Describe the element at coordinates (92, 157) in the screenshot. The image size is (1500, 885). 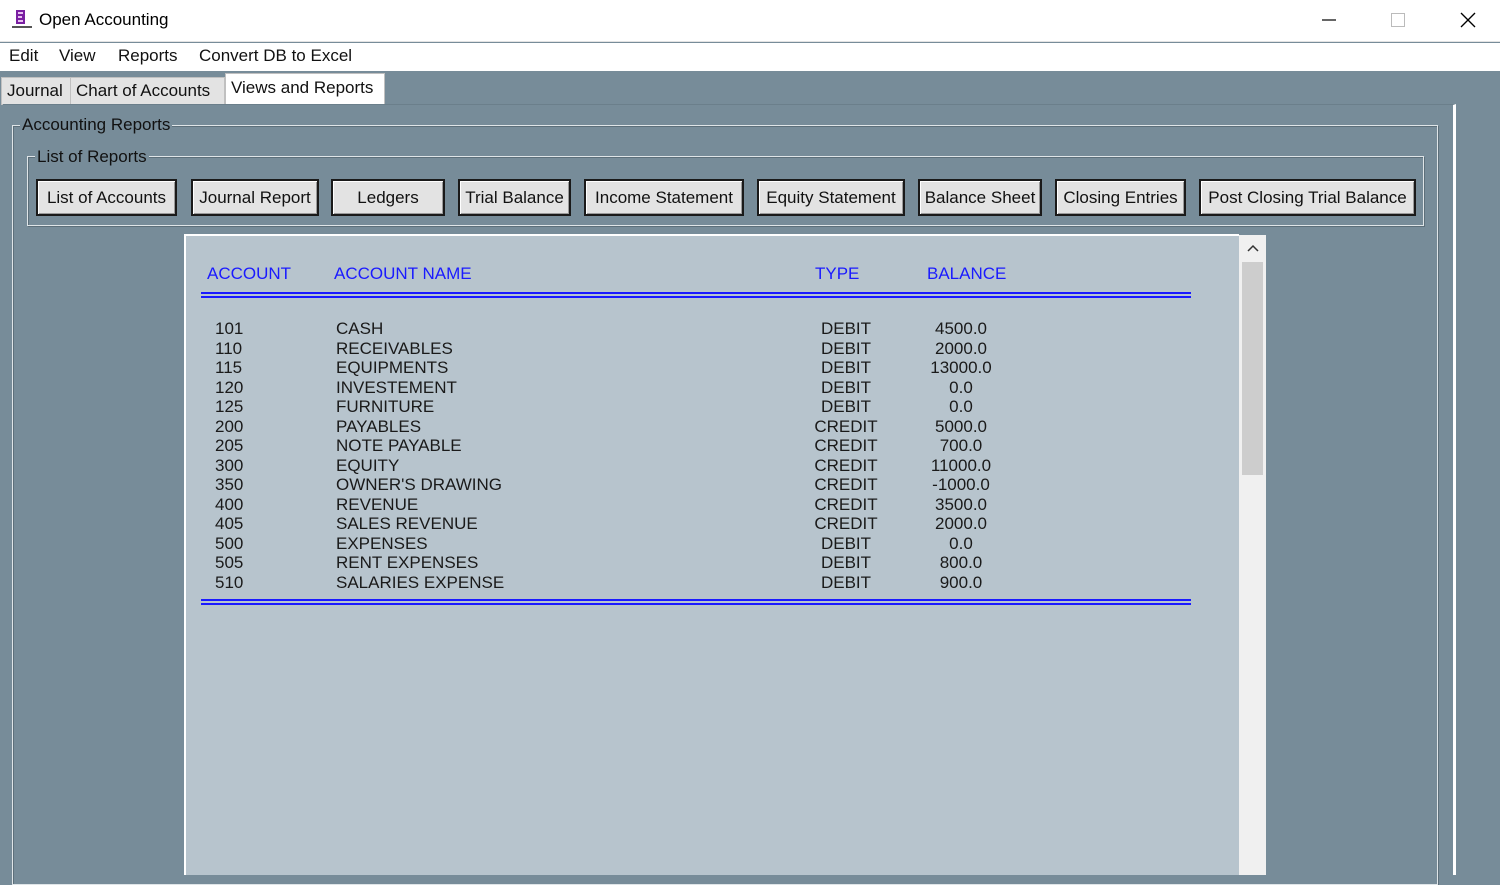
I see `list-of-reports-title: List of Reports` at that location.